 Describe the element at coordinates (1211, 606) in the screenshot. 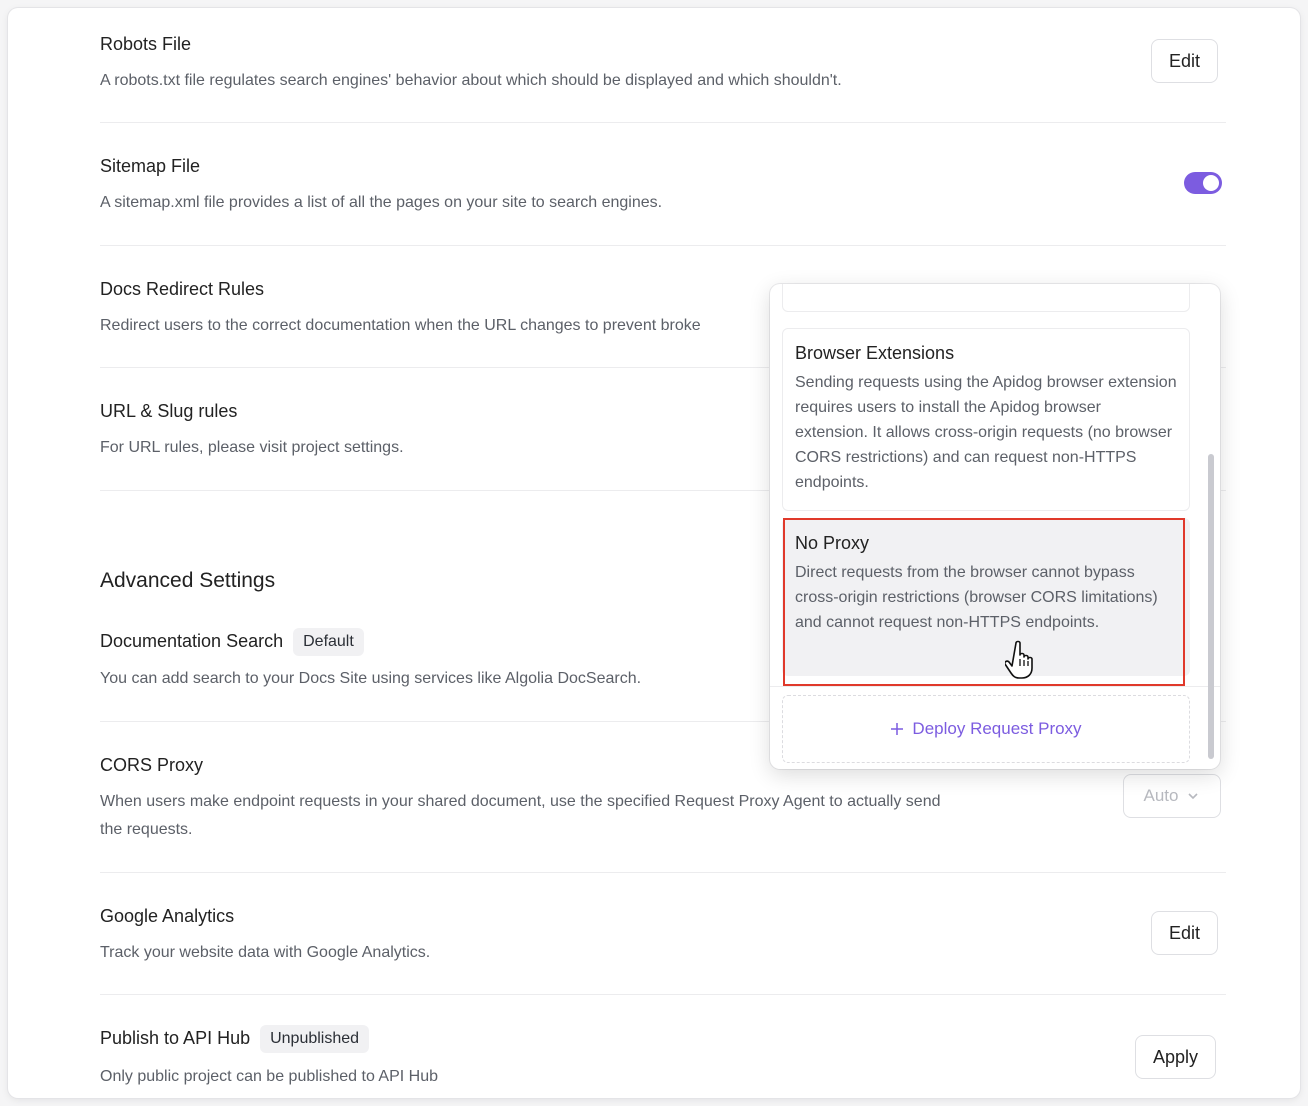

I see `dropdown-scrollbar` at that location.